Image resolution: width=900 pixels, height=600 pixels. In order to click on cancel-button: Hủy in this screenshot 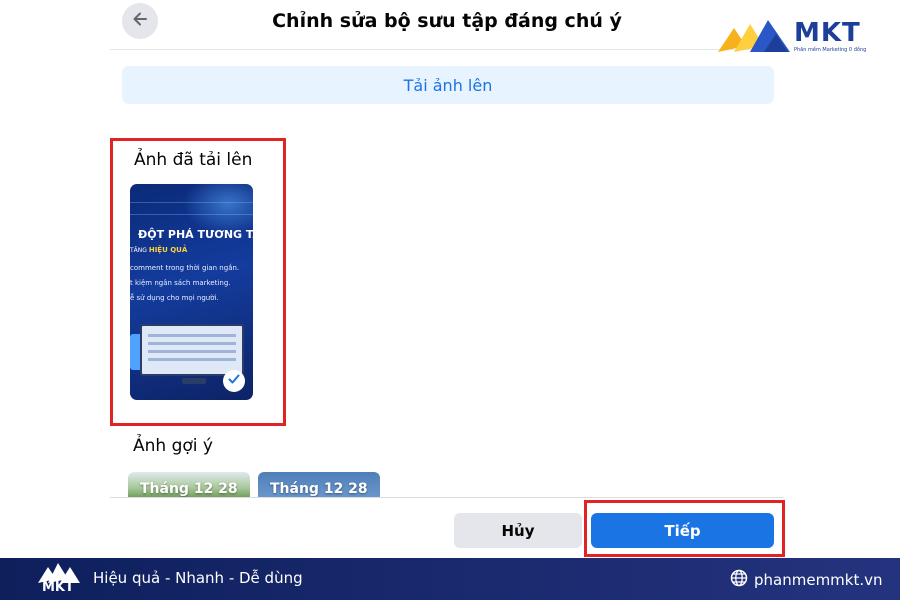, I will do `click(518, 530)`.